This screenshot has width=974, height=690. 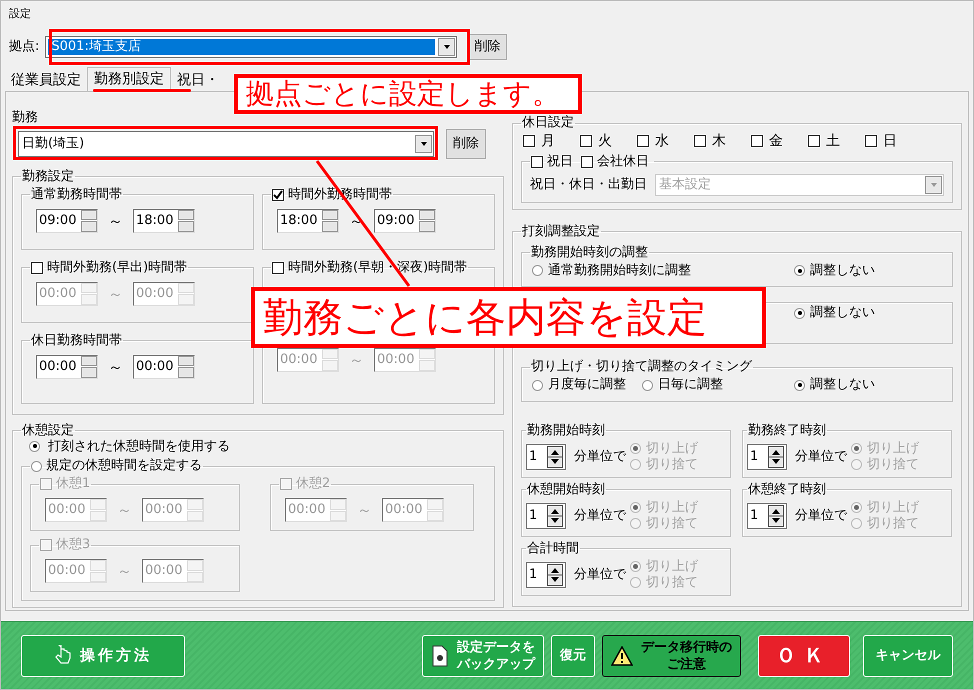 I want to click on group-title: 勤務開始時刻の調整, so click(x=589, y=252).